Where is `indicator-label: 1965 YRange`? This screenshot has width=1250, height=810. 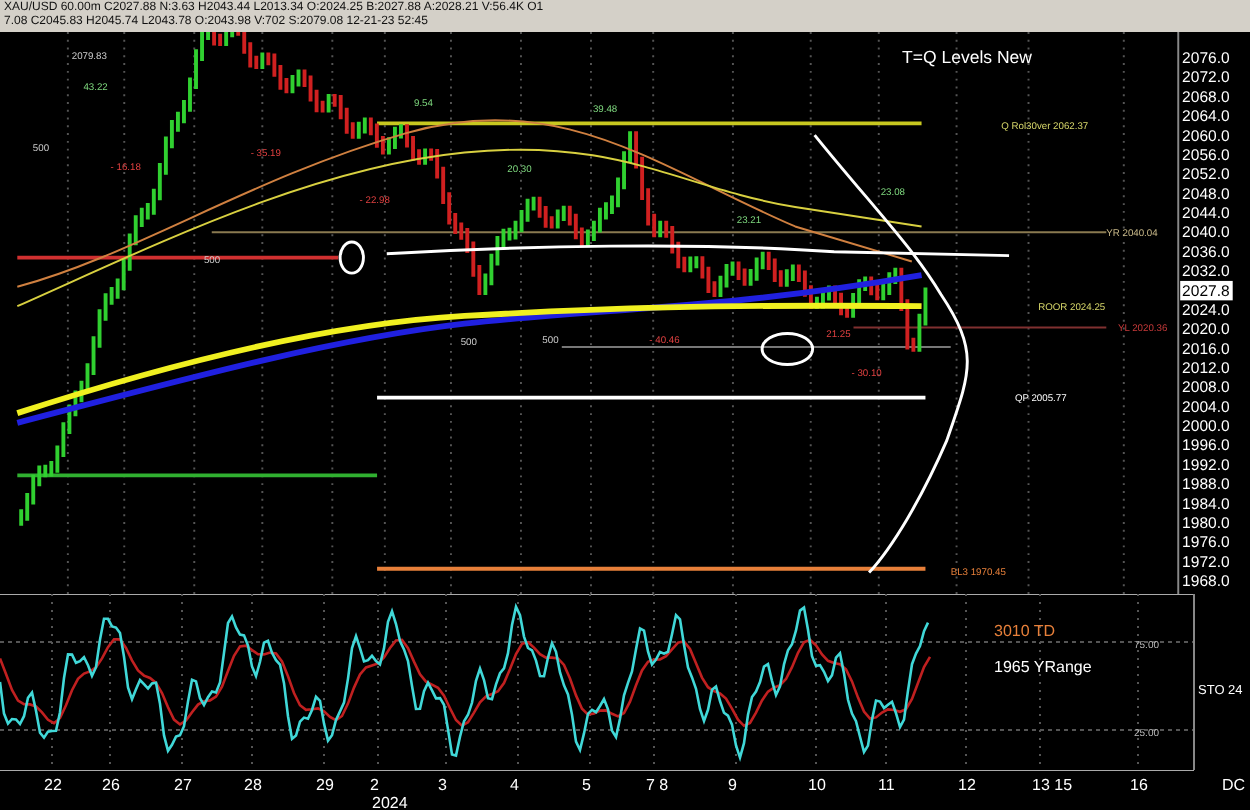 indicator-label: 1965 YRange is located at coordinates (1043, 667).